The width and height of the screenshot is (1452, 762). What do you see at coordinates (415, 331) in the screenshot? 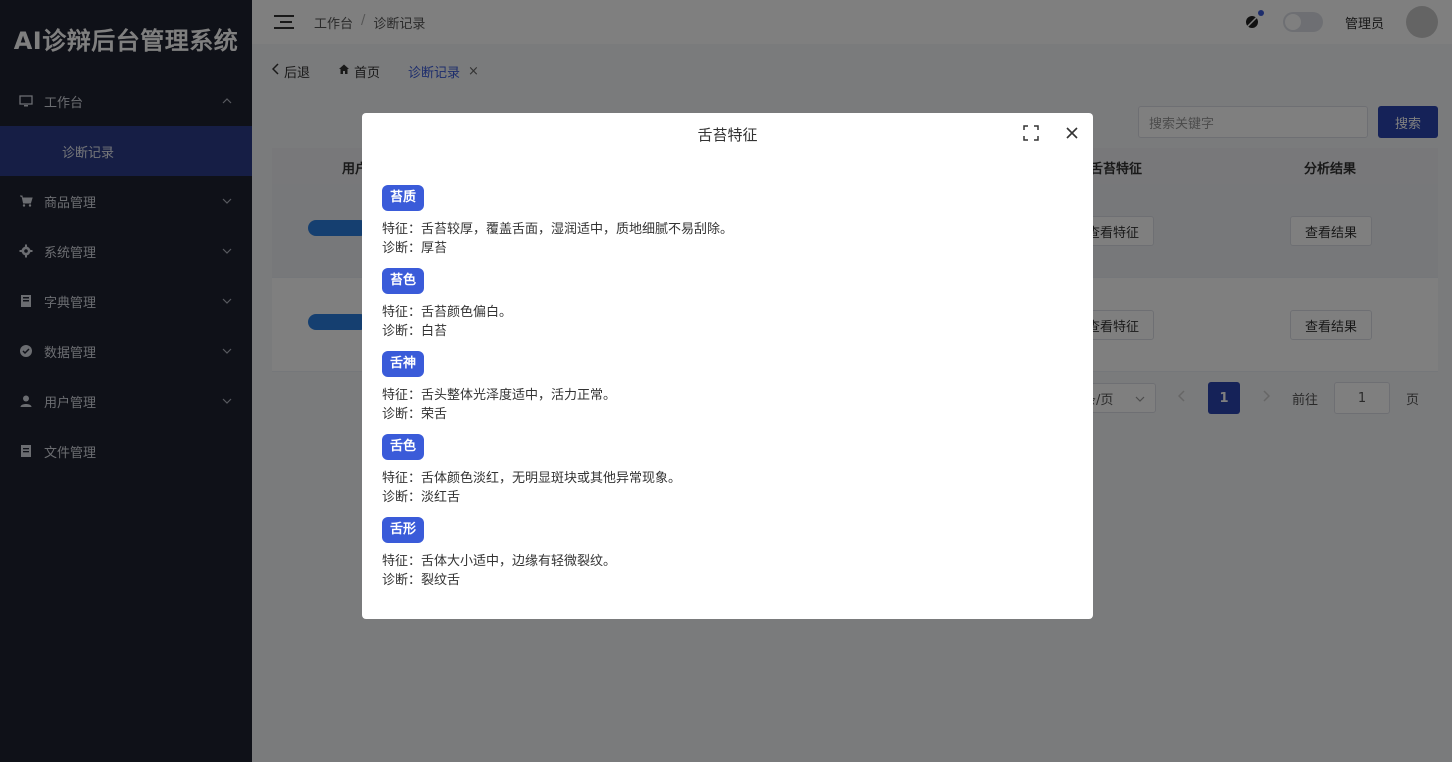
I see `diagnosis-text: 诊断：白苔` at bounding box center [415, 331].